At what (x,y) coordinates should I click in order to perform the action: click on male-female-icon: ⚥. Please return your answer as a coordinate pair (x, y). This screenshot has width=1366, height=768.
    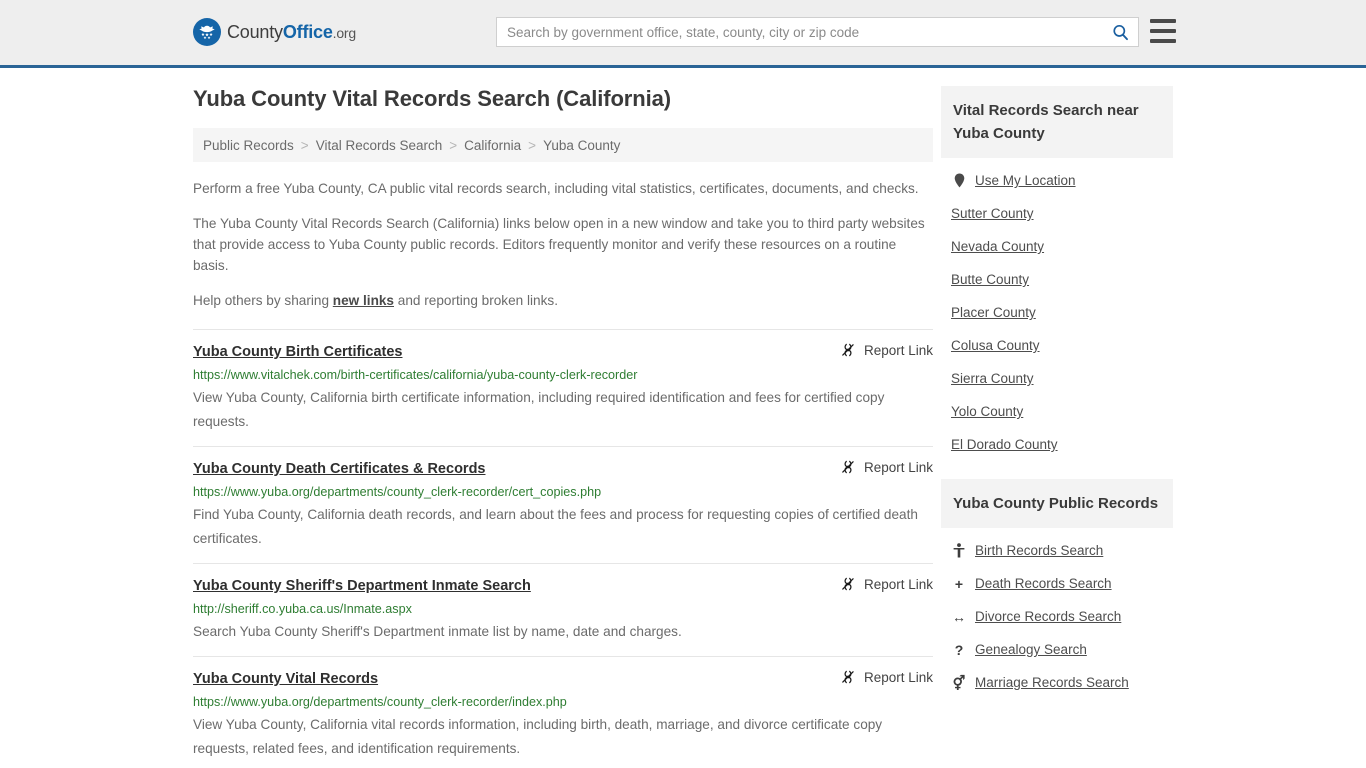
    Looking at the image, I should click on (959, 682).